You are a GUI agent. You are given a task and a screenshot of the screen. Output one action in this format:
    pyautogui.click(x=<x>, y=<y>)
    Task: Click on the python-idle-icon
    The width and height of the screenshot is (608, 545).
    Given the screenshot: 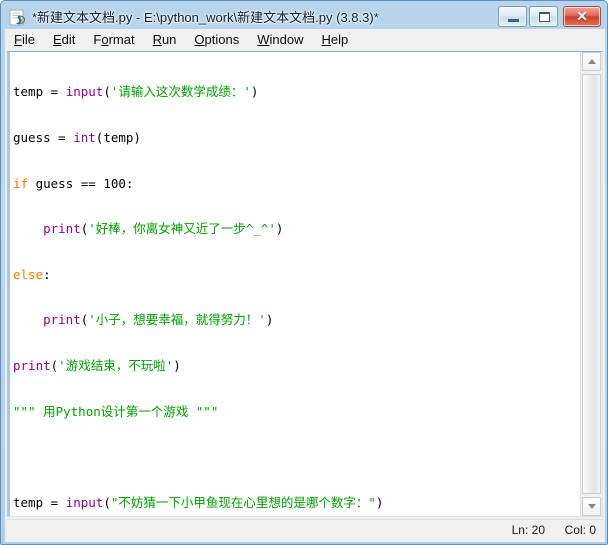 What is the action you would take?
    pyautogui.click(x=18, y=18)
    